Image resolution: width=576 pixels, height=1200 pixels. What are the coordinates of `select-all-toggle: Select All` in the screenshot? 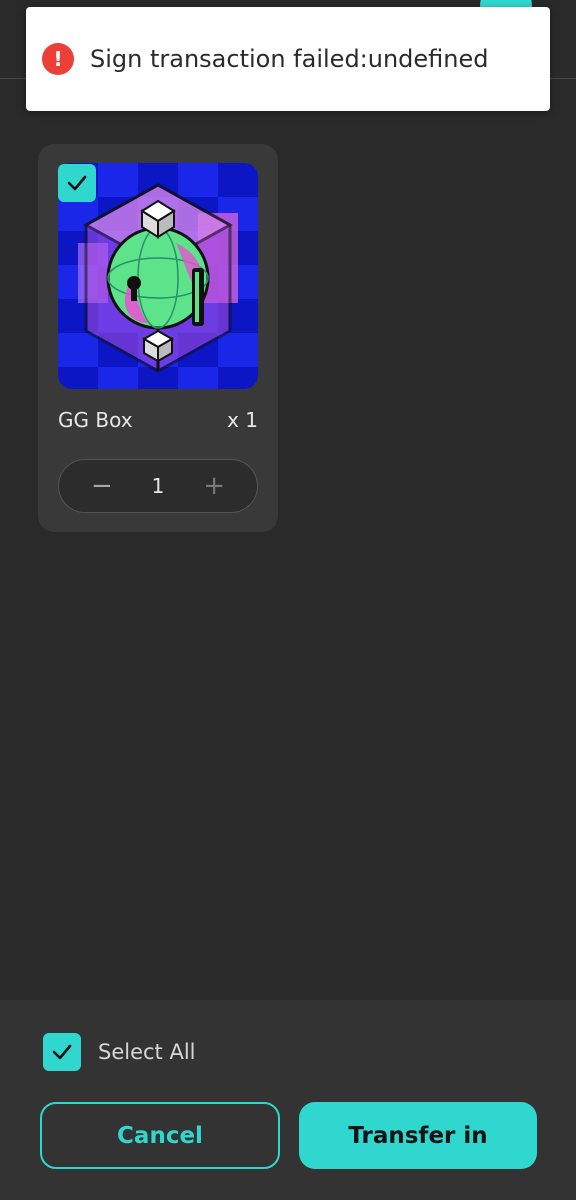 It's located at (119, 1052).